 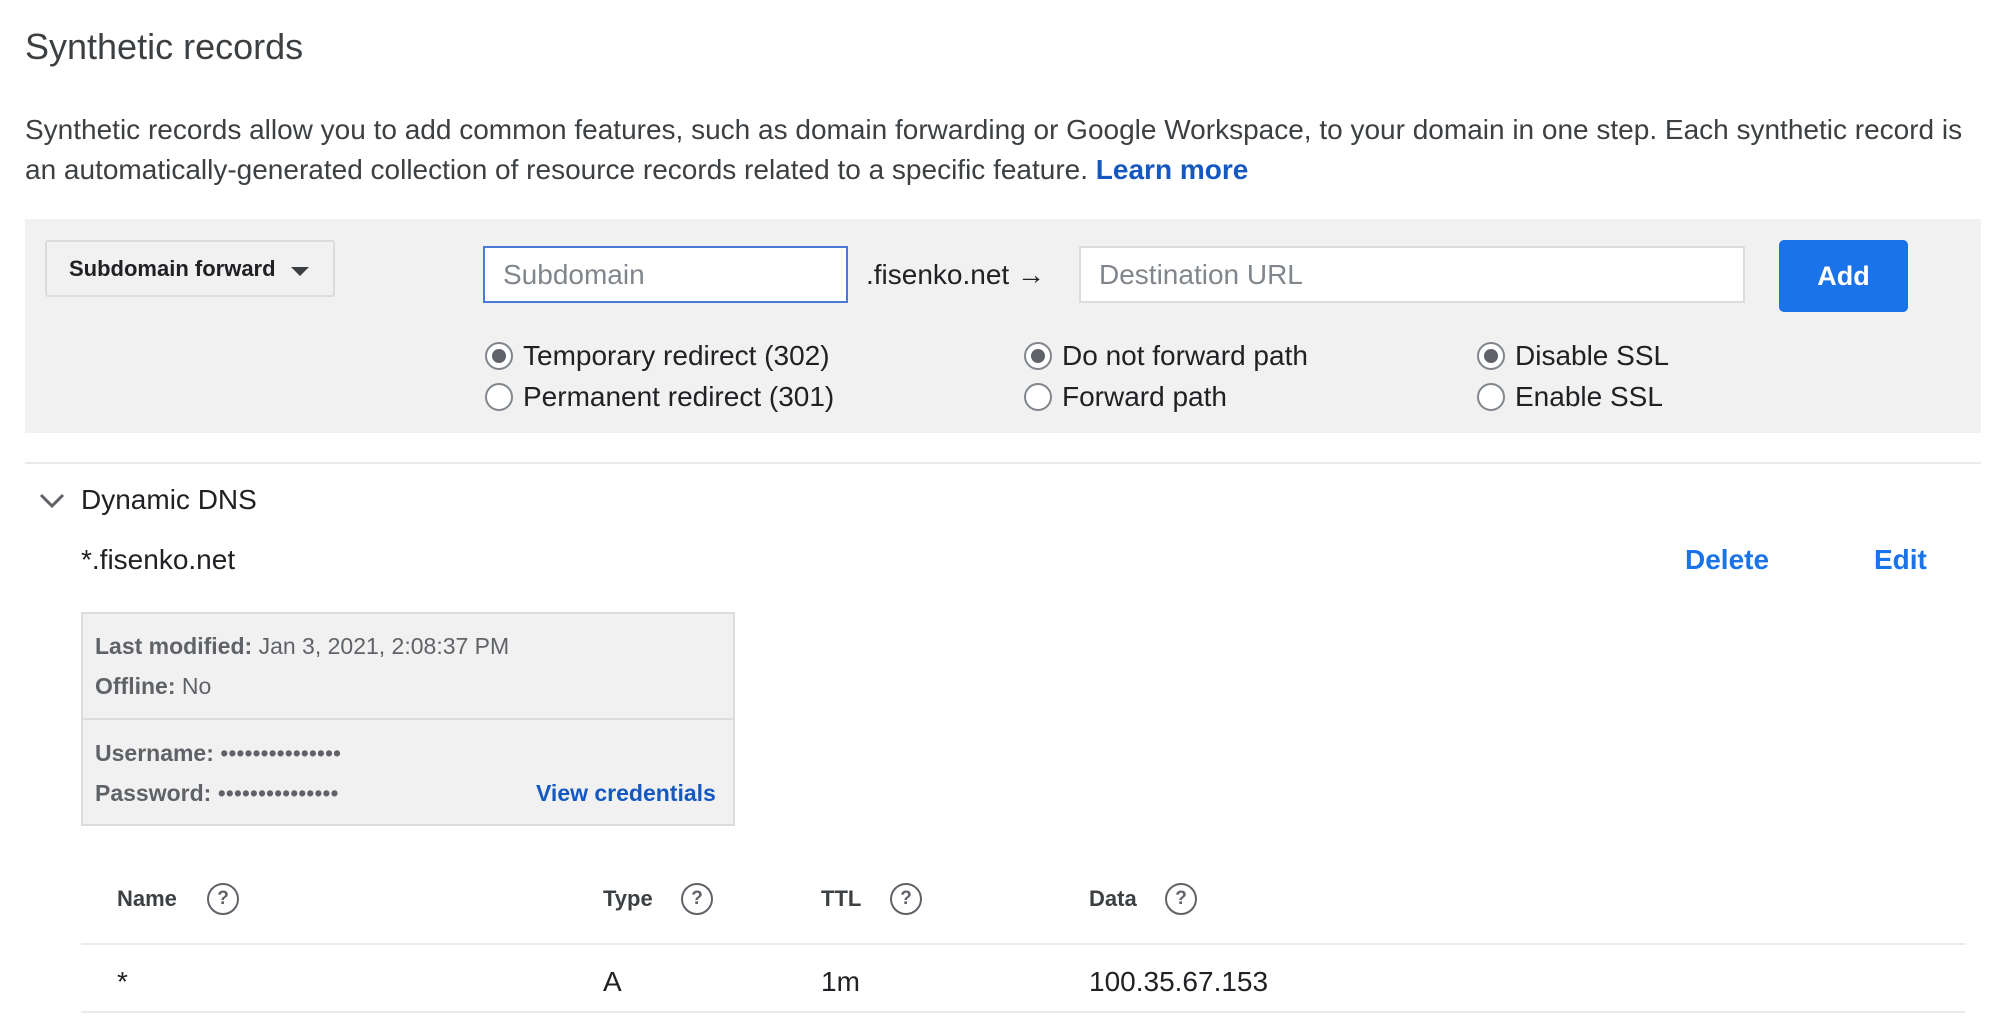 What do you see at coordinates (174, 646) in the screenshot?
I see `last-modified-label: Last modified:` at bounding box center [174, 646].